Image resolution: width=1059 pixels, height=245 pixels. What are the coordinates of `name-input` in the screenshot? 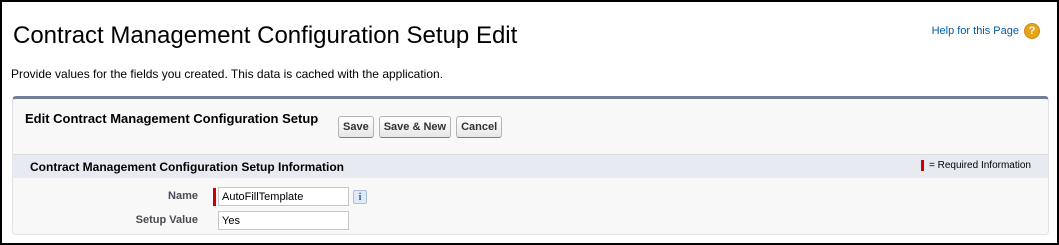 It's located at (283, 196).